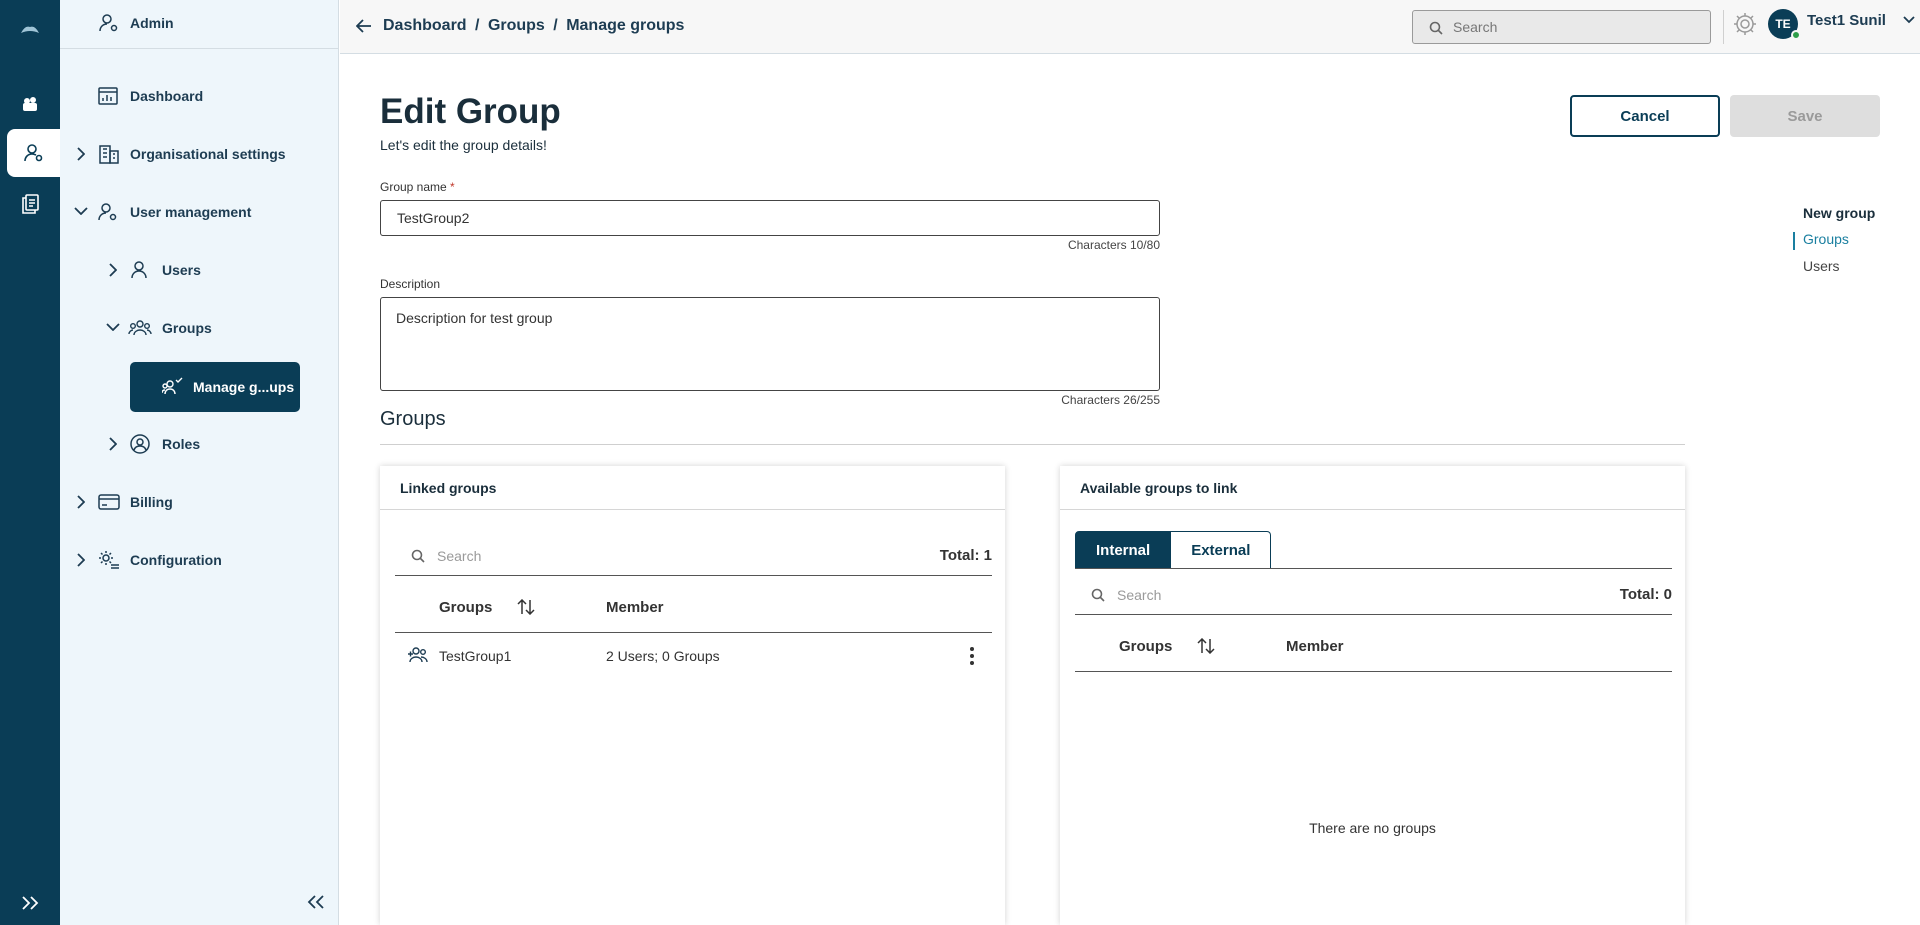  I want to click on sidebar-item-roles: Roles, so click(199, 444).